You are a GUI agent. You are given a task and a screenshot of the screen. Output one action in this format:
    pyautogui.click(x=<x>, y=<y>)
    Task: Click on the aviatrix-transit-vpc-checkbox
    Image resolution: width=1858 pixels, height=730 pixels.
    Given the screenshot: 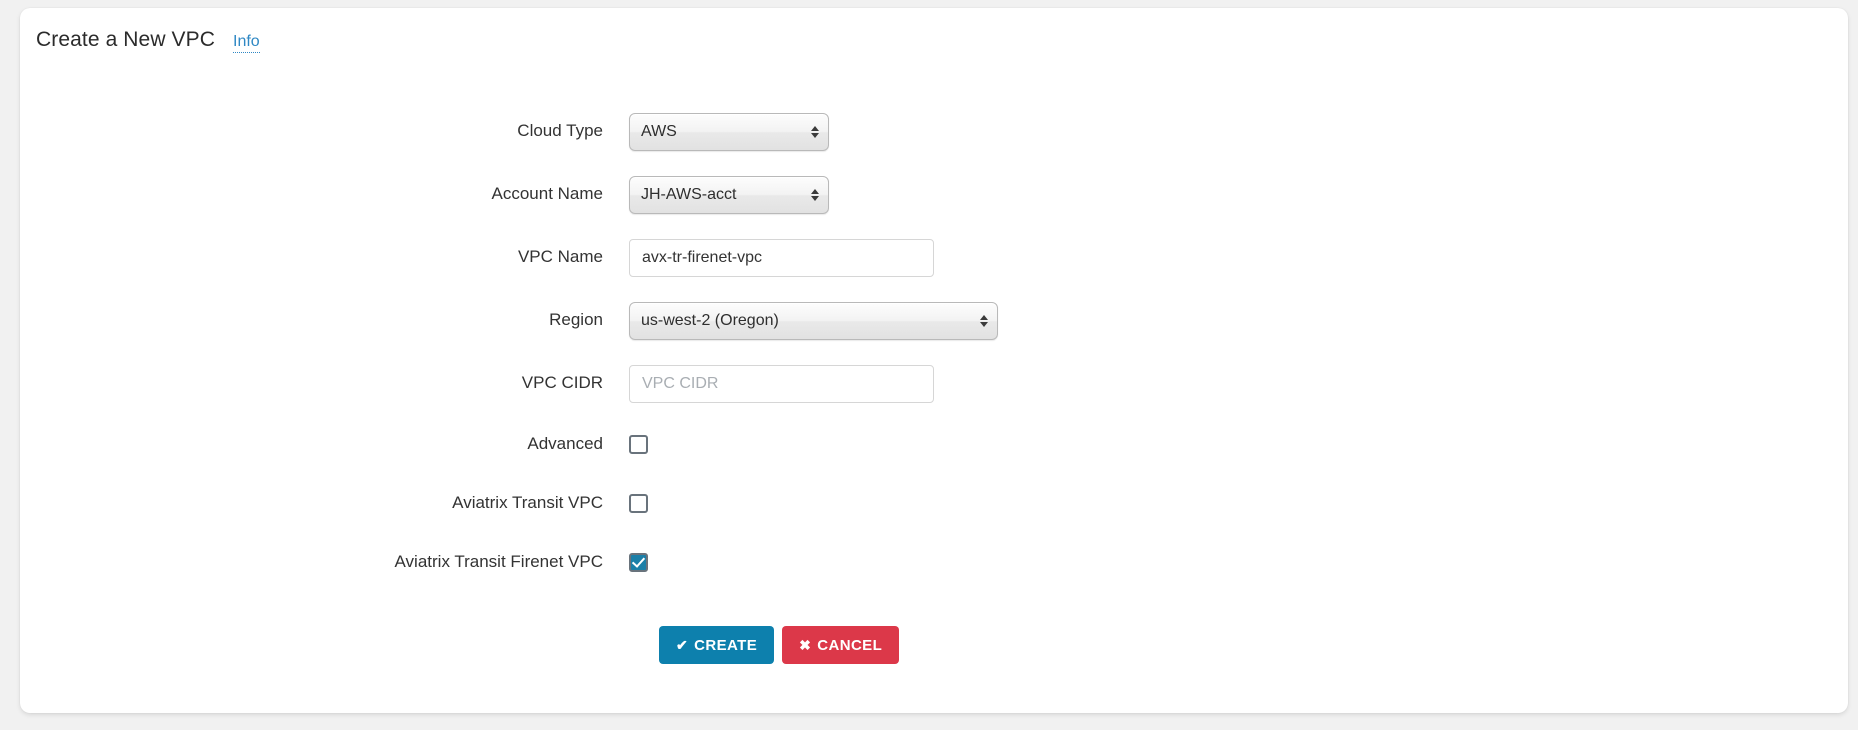 What is the action you would take?
    pyautogui.click(x=638, y=503)
    